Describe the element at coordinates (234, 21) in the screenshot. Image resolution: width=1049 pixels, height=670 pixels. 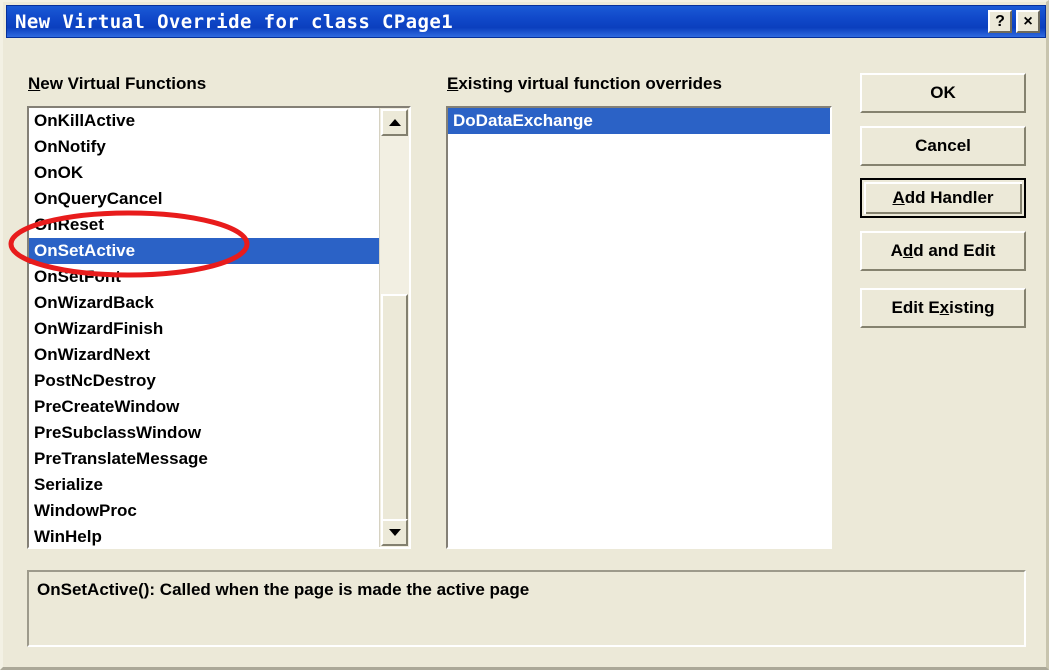
I see `window-title: New Virtual Override for class CPage1` at that location.